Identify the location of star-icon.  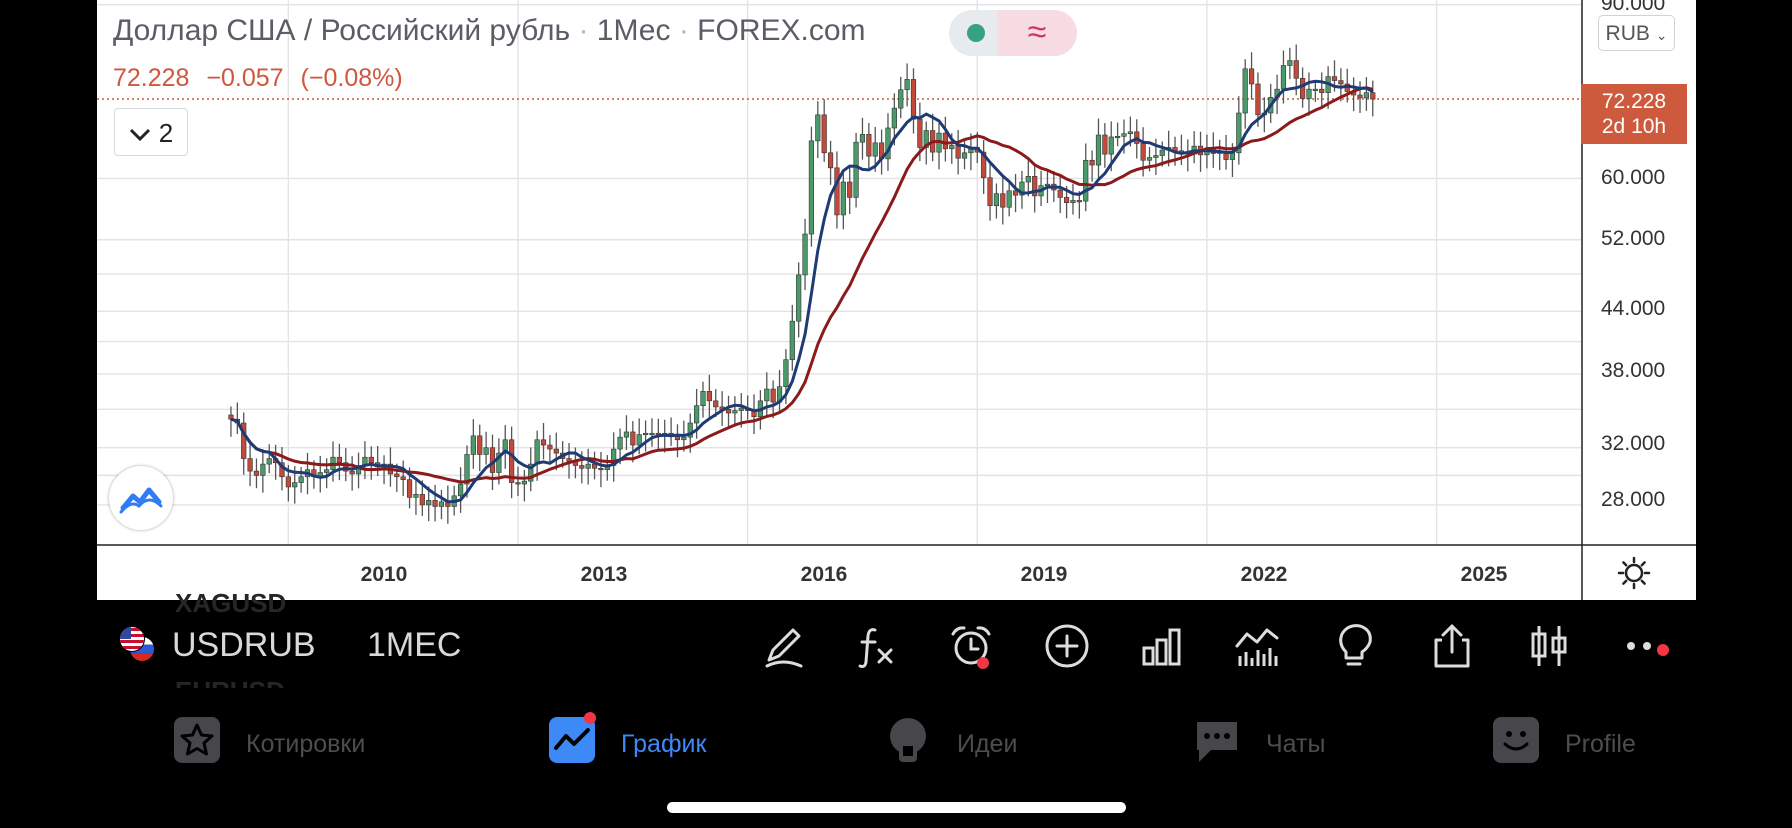
(197, 740).